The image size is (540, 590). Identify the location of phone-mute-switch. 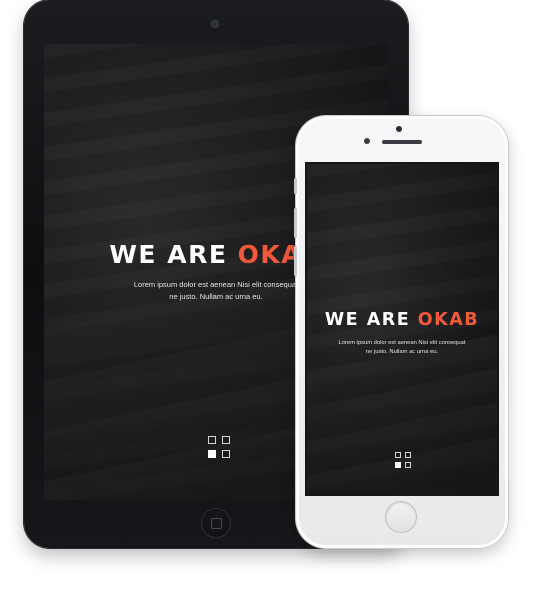
(295, 186).